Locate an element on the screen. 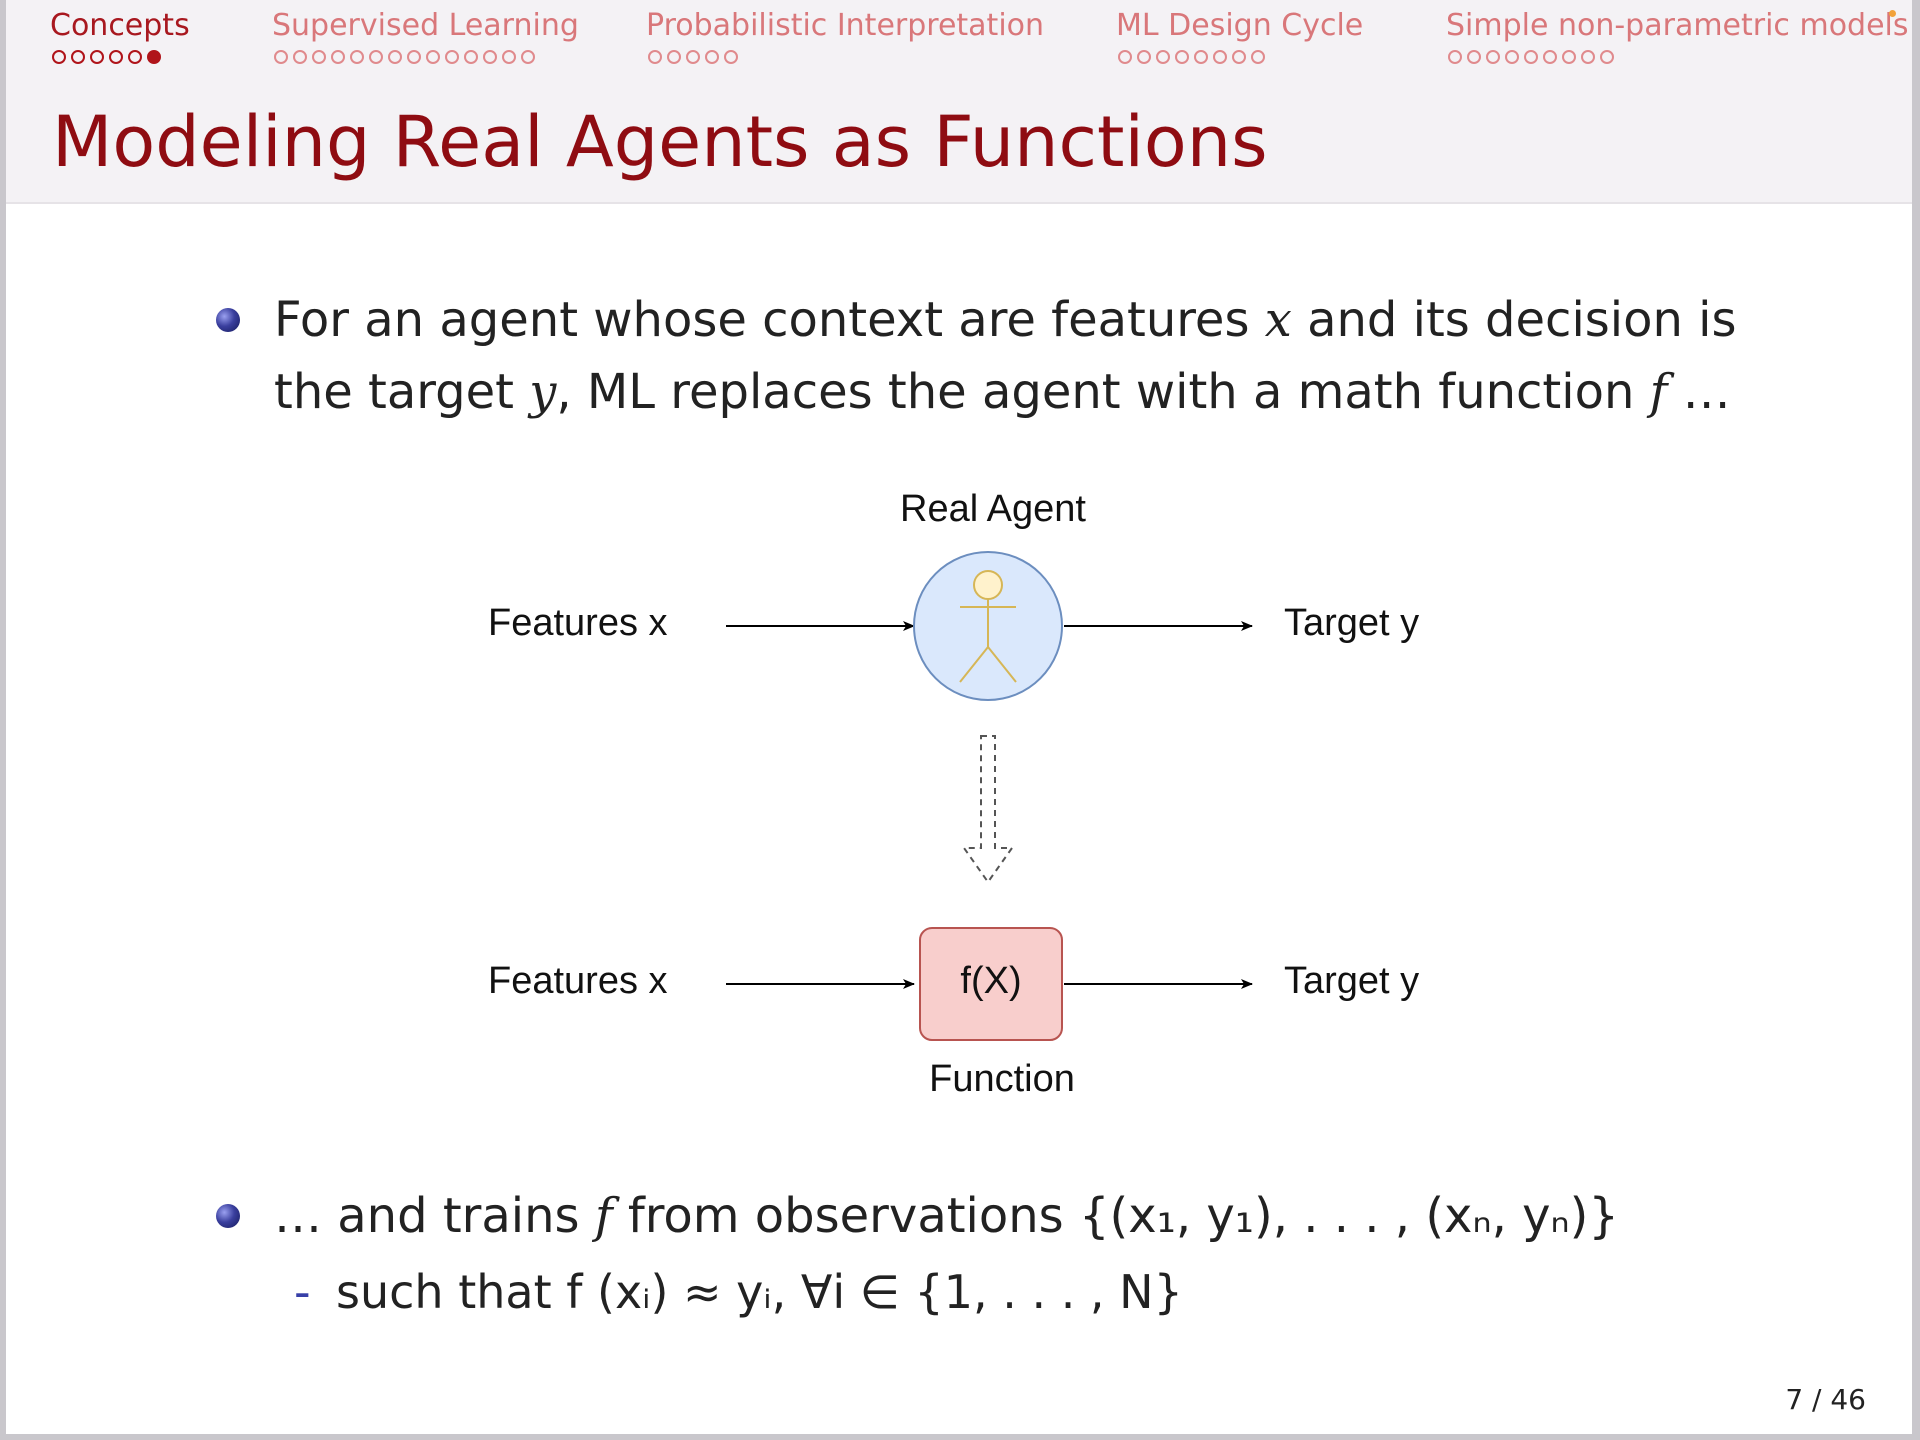  page-number: 7 / 46 is located at coordinates (1825, 1399).